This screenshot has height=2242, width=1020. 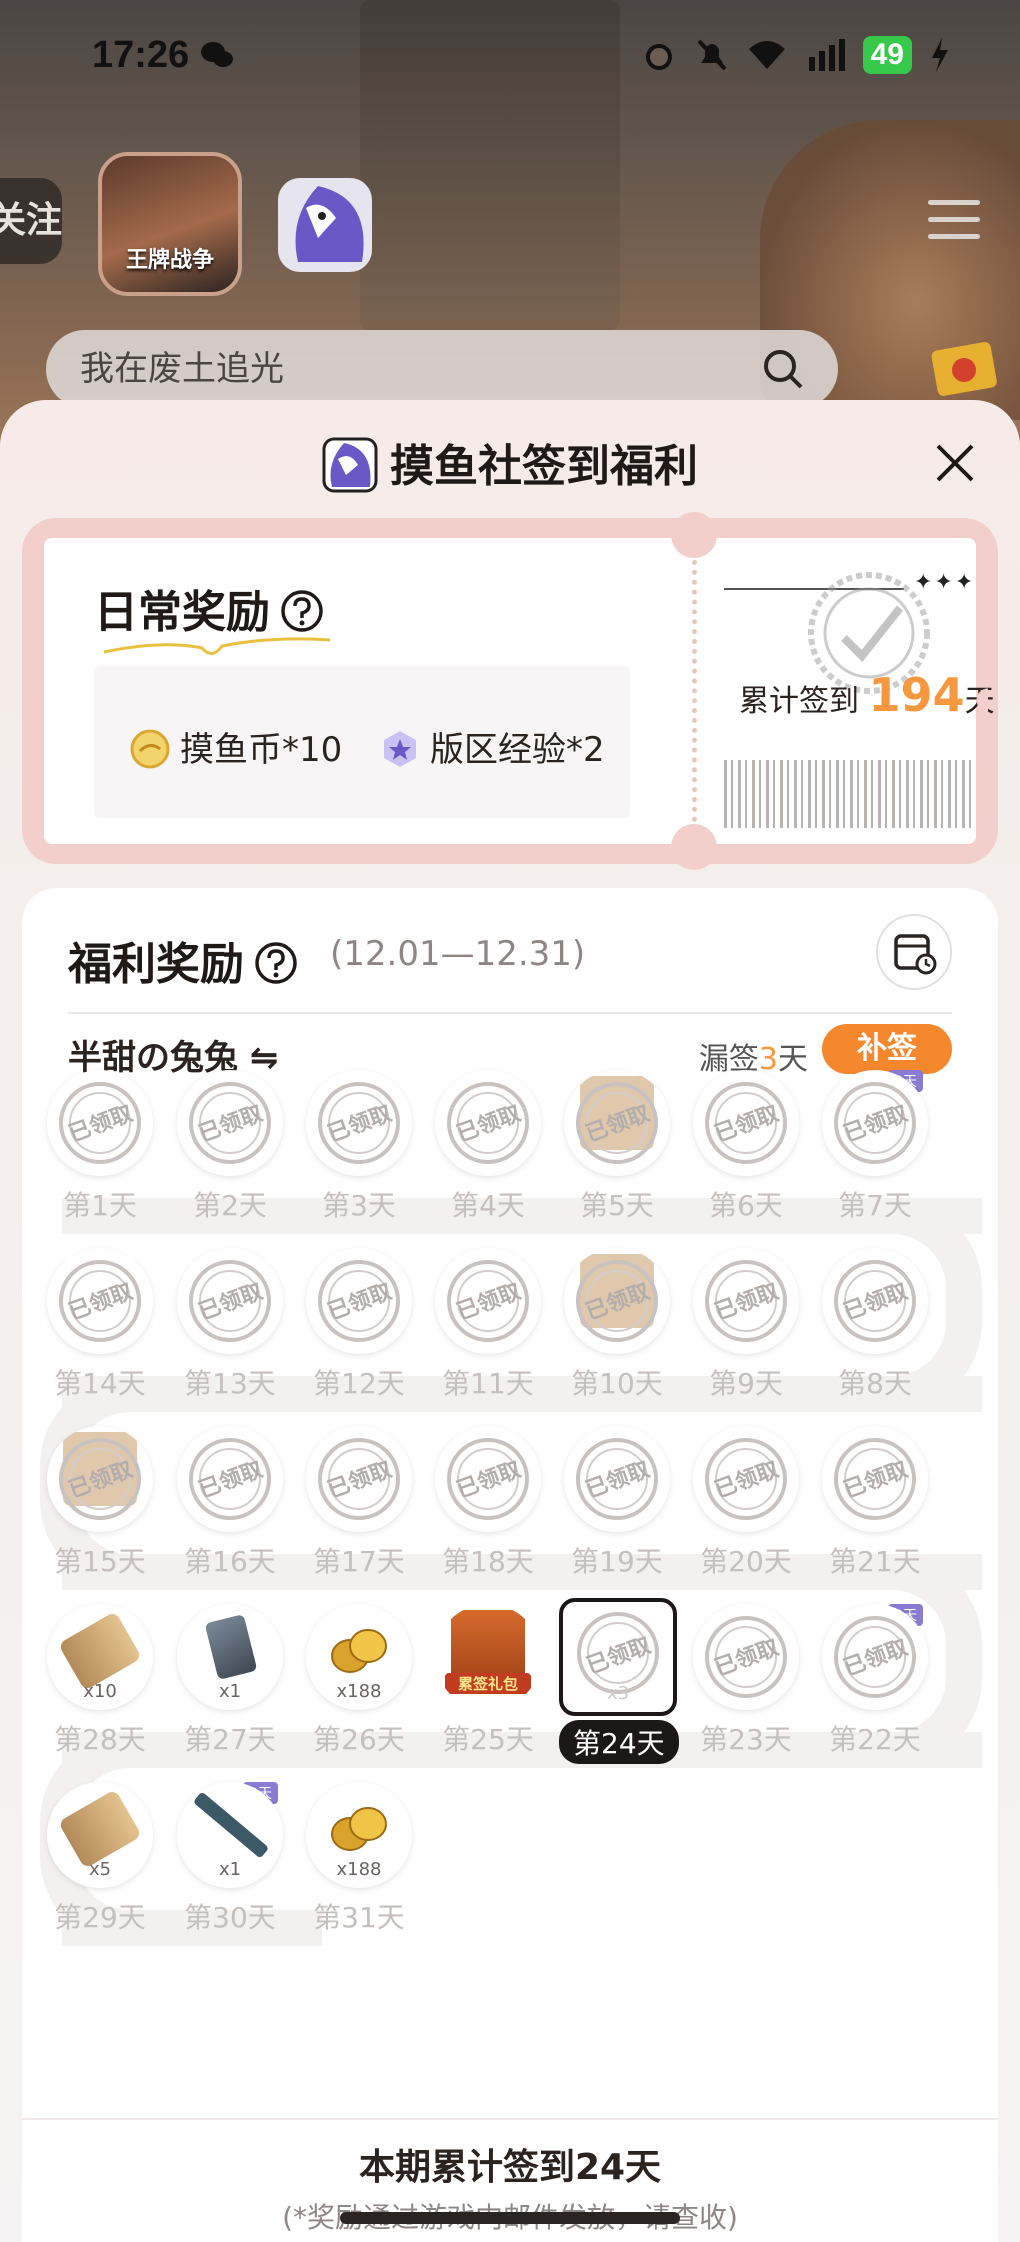 What do you see at coordinates (182, 369) in the screenshot?
I see `search-placeholder: 我在废土追光` at bounding box center [182, 369].